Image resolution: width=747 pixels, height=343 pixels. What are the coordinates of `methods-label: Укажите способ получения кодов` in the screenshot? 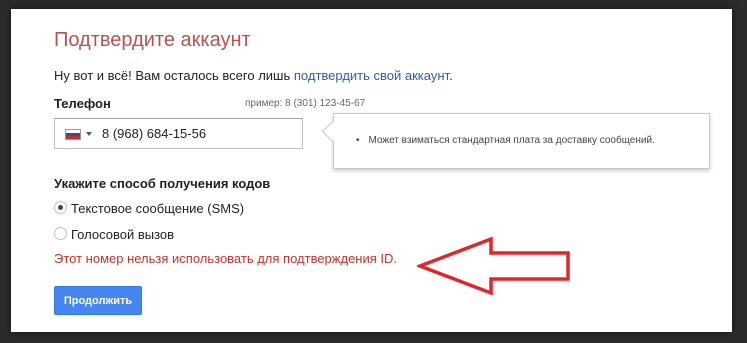 It's located at (162, 183).